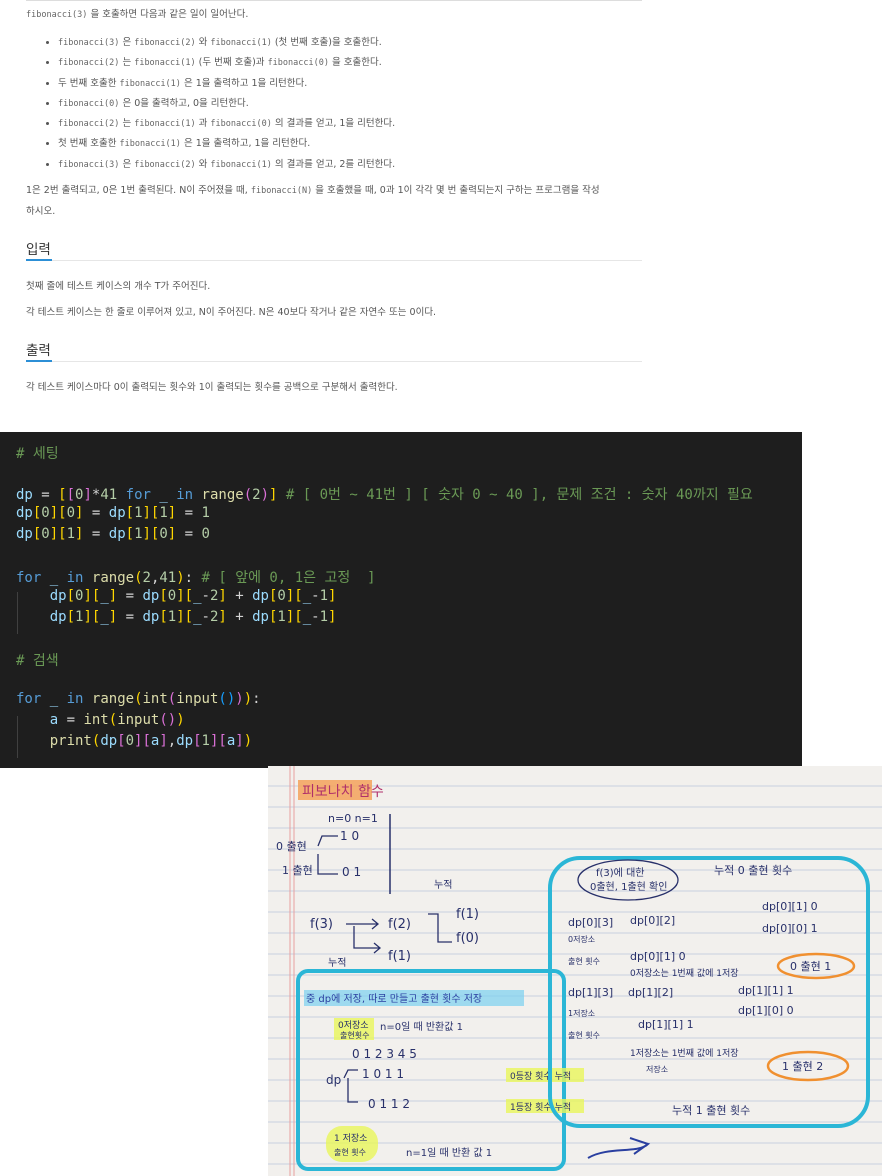  I want to click on note-text: 1저장소, so click(581, 1013).